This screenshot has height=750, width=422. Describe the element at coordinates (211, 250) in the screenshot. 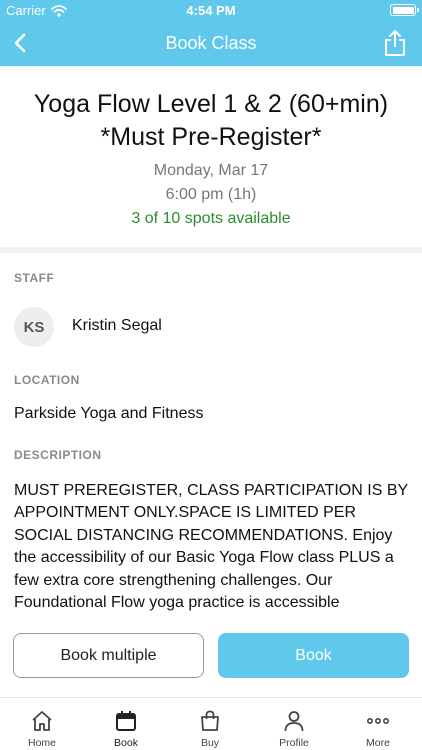

I see `section-divider` at that location.